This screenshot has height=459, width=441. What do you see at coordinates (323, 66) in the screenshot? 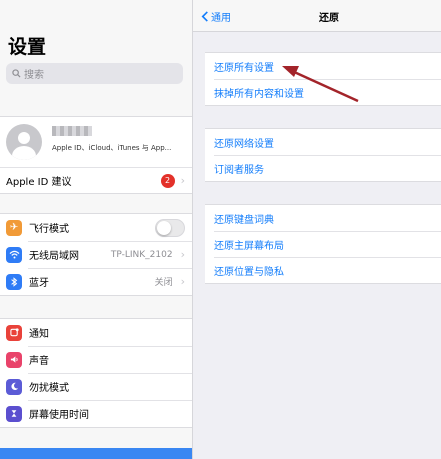
I see `reset-all-settings-button: 还原所有设置` at bounding box center [323, 66].